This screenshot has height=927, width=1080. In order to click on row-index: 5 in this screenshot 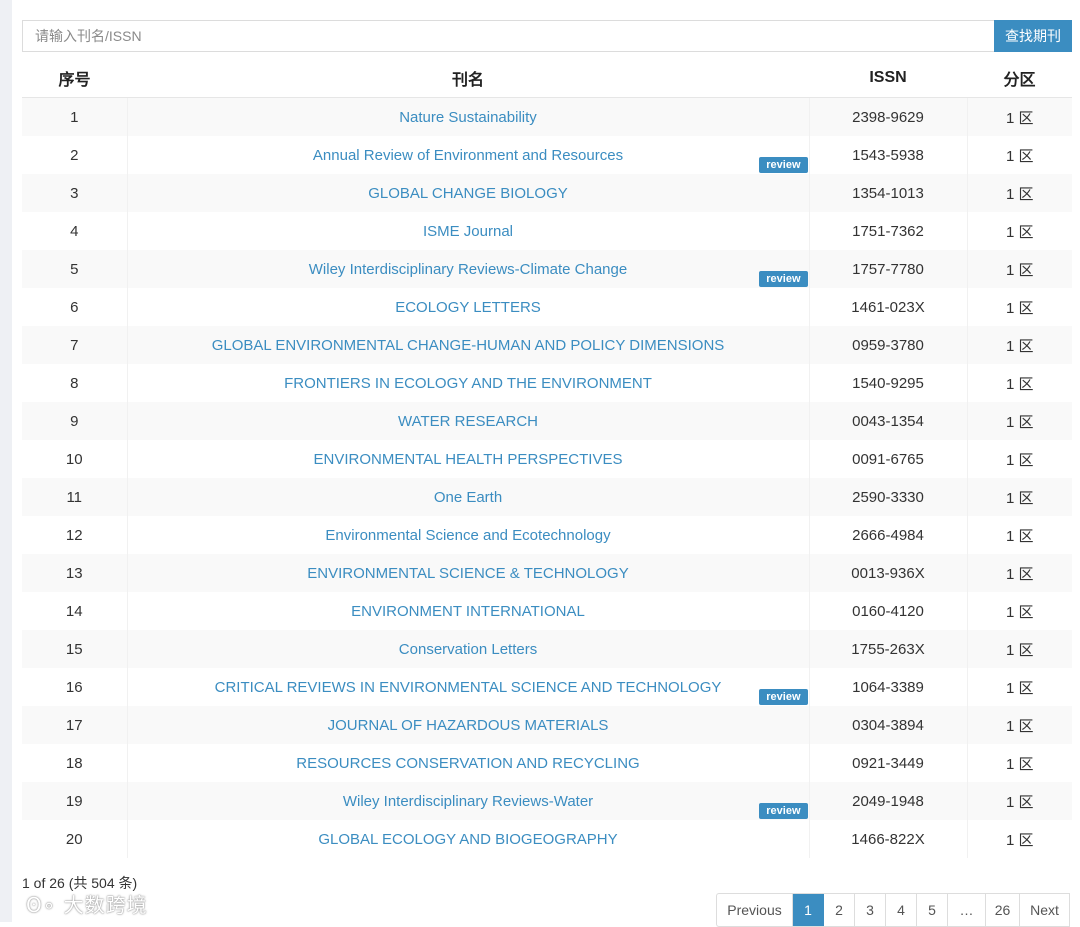, I will do `click(74, 269)`.